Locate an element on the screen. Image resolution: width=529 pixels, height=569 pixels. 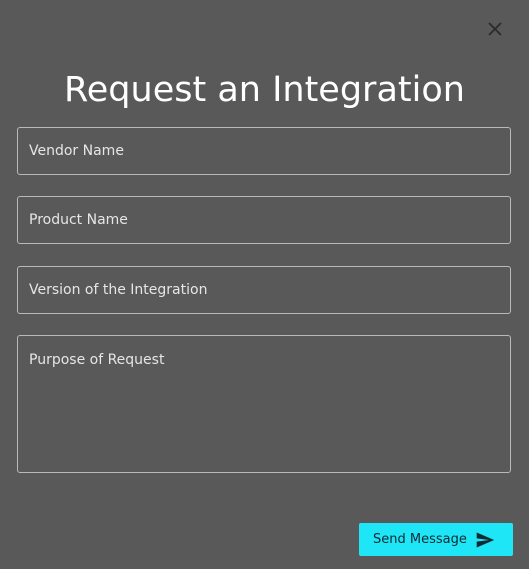
send-message-button: Send Message is located at coordinates (436, 539).